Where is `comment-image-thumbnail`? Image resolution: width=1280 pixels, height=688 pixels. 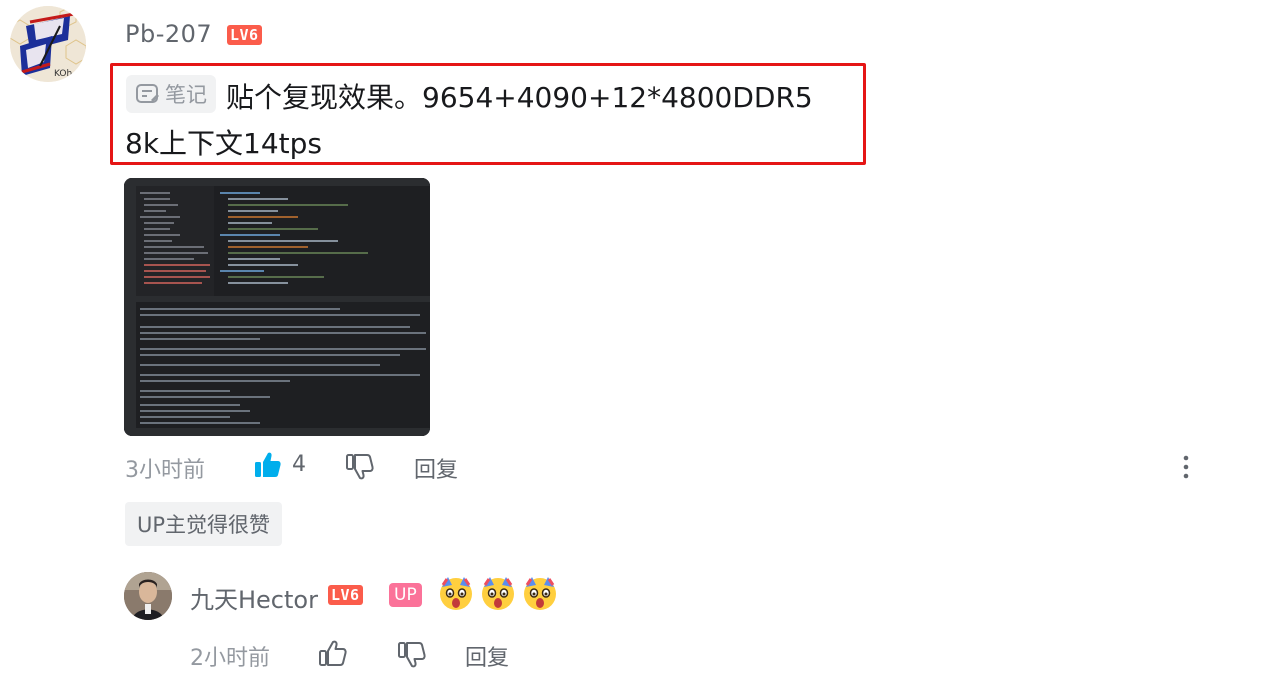 comment-image-thumbnail is located at coordinates (277, 307).